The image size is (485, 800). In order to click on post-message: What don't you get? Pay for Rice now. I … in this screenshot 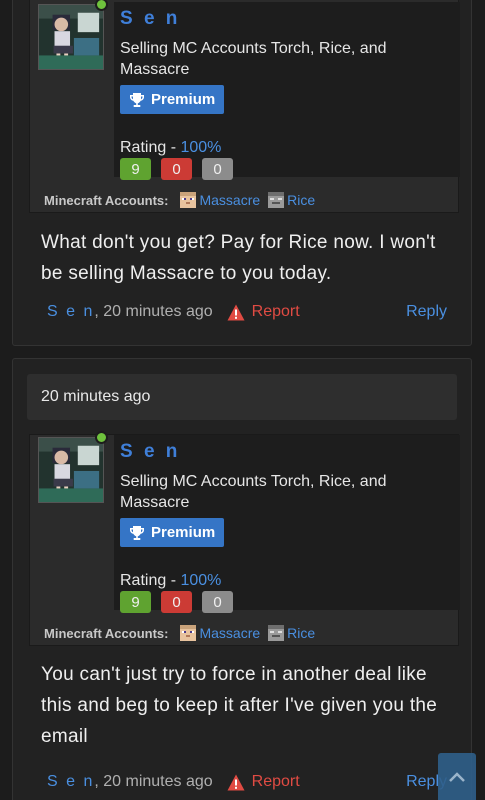, I will do `click(238, 258)`.